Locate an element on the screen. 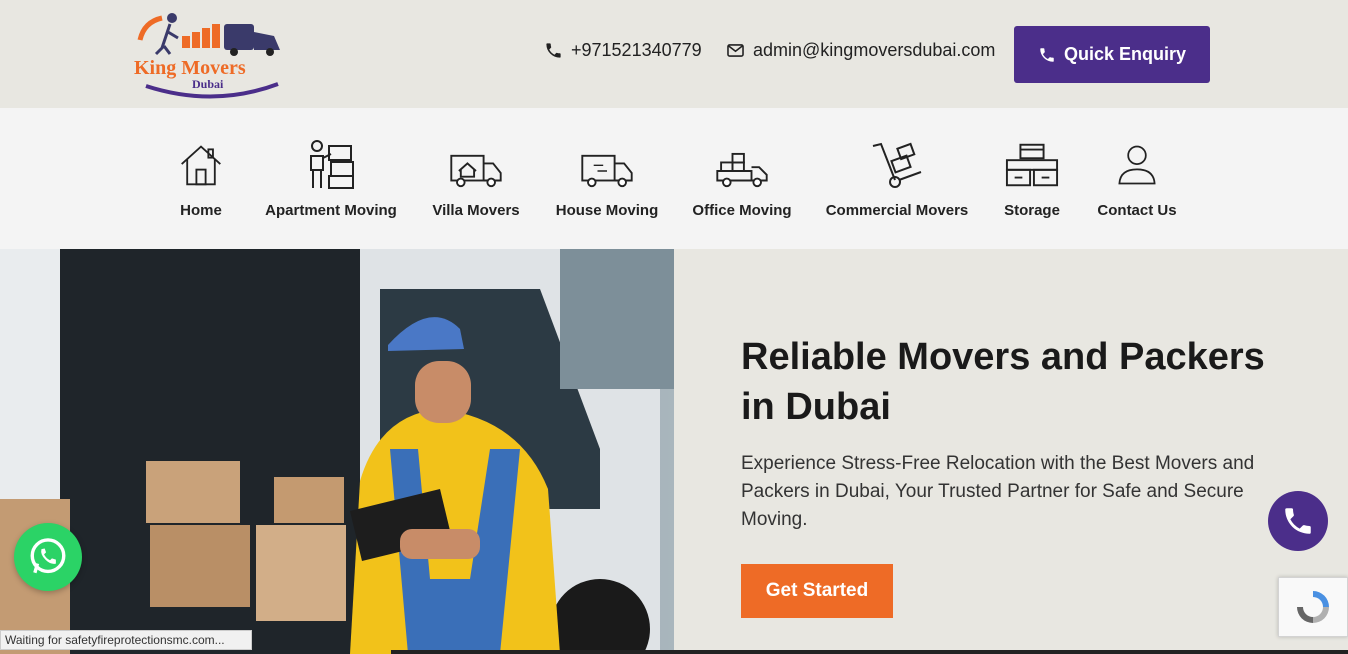 The height and width of the screenshot is (654, 1348). email-address: admin@kingmoversdubai.com is located at coordinates (874, 50).